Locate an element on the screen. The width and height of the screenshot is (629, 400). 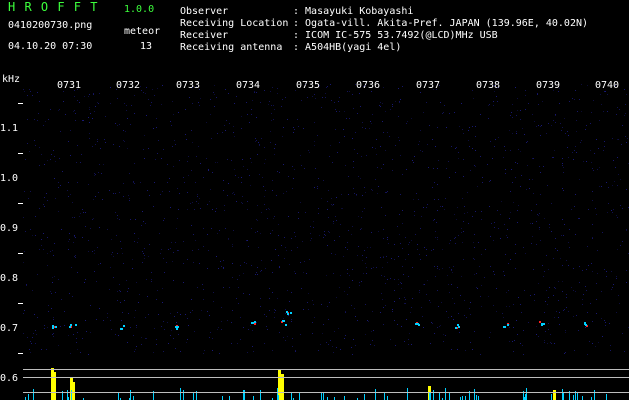
observer-value: : Masayuki Kobayashi is located at coordinates (353, 11).